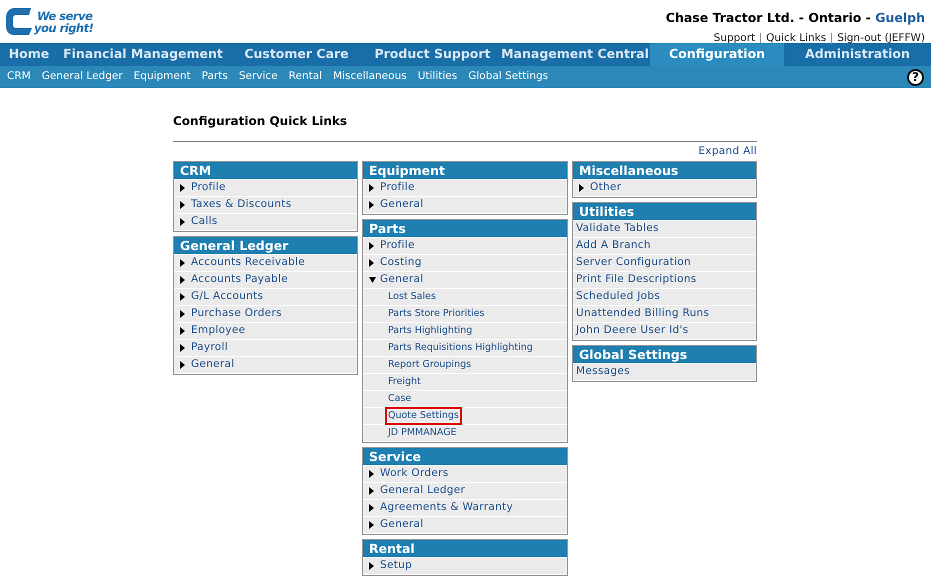 This screenshot has height=577, width=931. What do you see at coordinates (19, 77) in the screenshot?
I see `subnav-link: CRM` at bounding box center [19, 77].